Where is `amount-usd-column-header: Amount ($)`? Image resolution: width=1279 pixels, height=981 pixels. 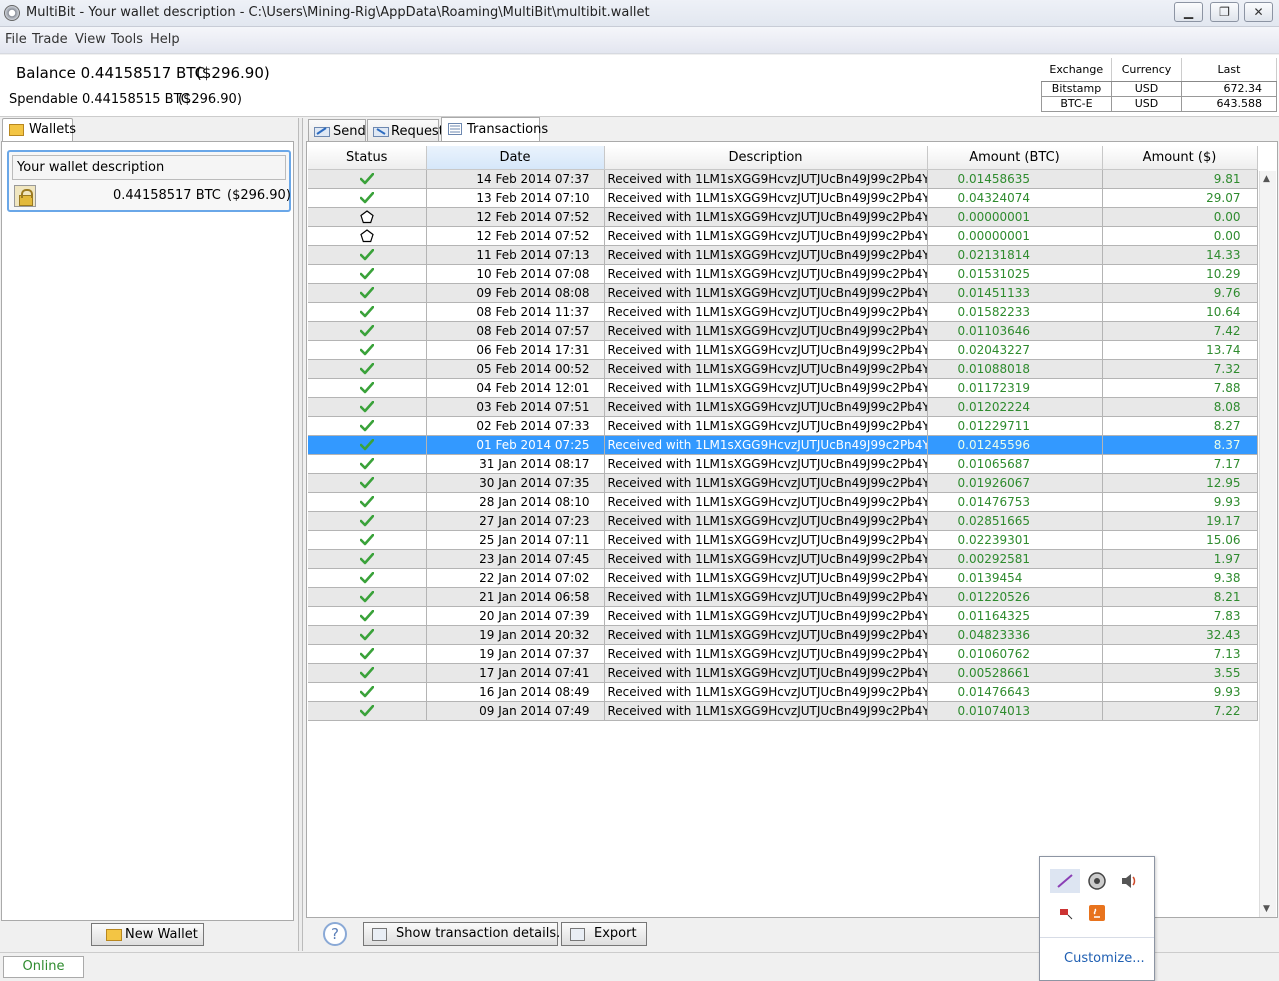 amount-usd-column-header: Amount ($) is located at coordinates (1180, 158).